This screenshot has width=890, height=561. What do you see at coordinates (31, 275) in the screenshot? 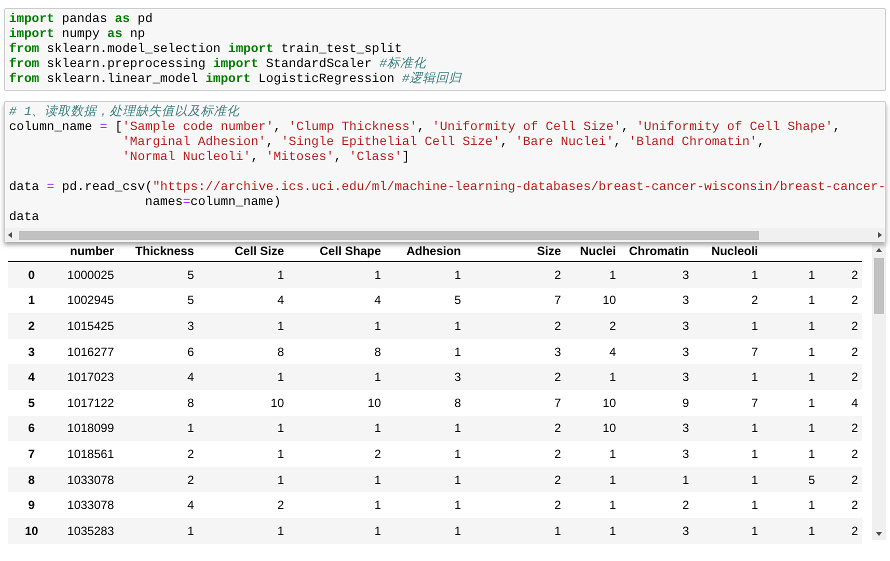
I see `row-index: 0` at bounding box center [31, 275].